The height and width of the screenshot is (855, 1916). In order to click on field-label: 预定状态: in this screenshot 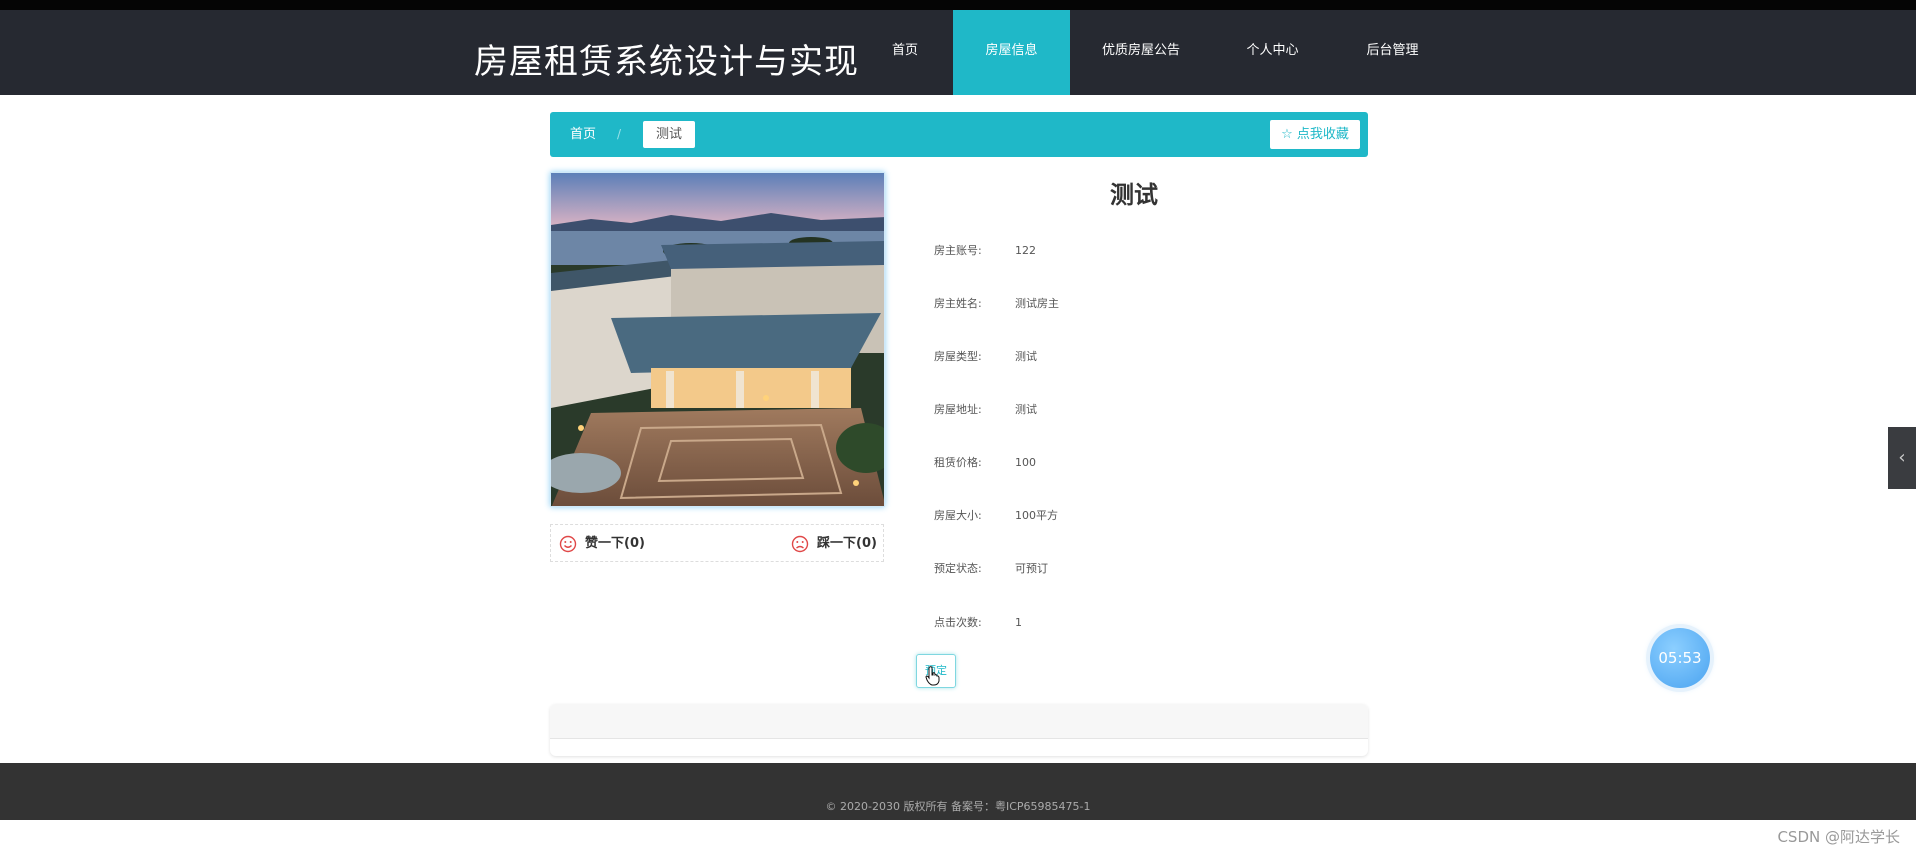, I will do `click(958, 568)`.